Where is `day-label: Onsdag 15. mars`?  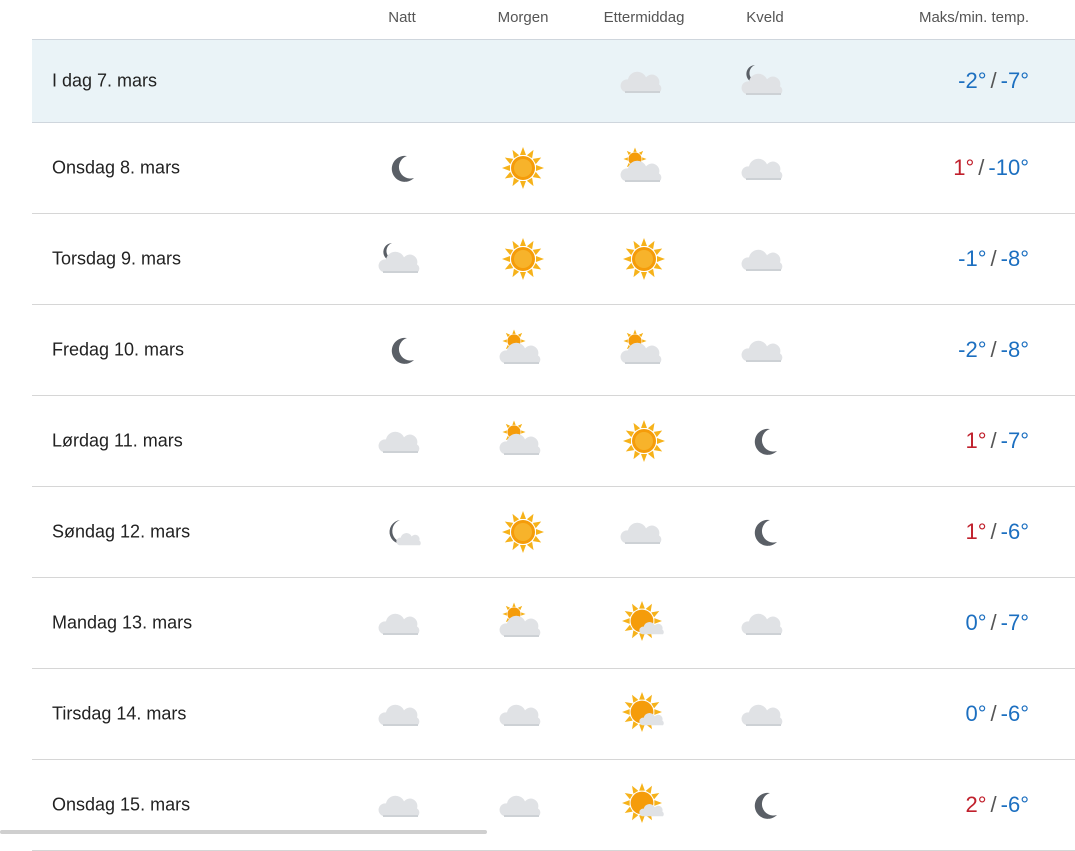 day-label: Onsdag 15. mars is located at coordinates (121, 804).